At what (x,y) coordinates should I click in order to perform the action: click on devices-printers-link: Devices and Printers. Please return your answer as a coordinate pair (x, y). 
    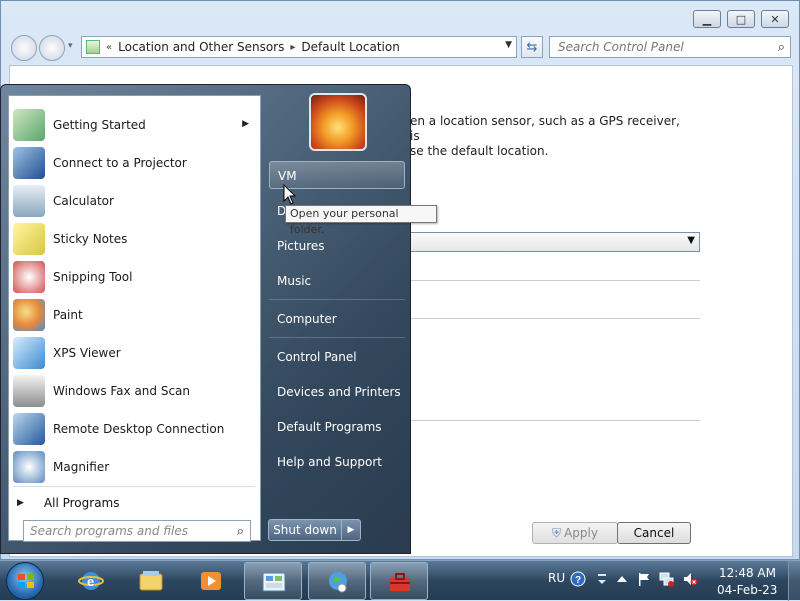
    Looking at the image, I should click on (337, 392).